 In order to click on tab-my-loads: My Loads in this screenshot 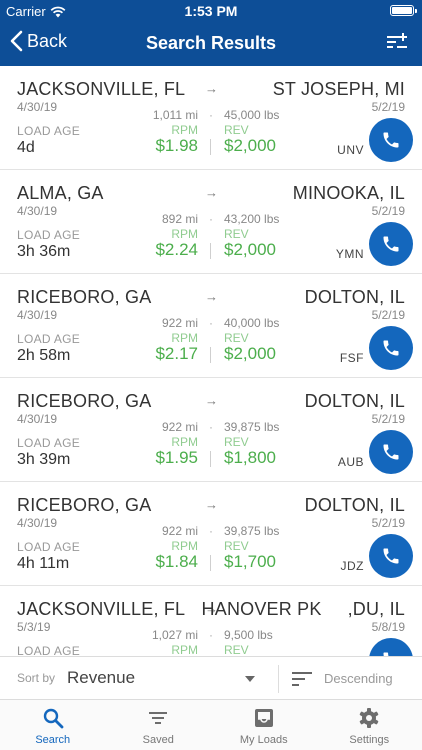, I will do `click(264, 725)`.